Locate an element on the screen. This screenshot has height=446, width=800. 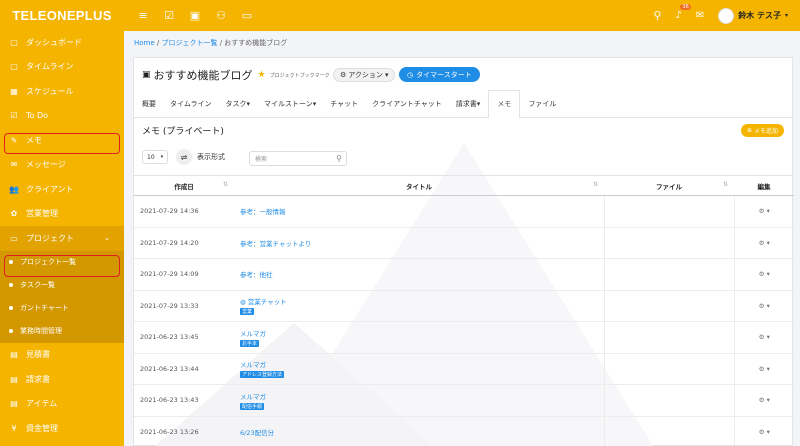
topbar: ≡ ☑ ▣ ⚇ ▭ ⚲ ♪ 36 ✉ 鈴木 テス子 ▾ is located at coordinates (462, 15).